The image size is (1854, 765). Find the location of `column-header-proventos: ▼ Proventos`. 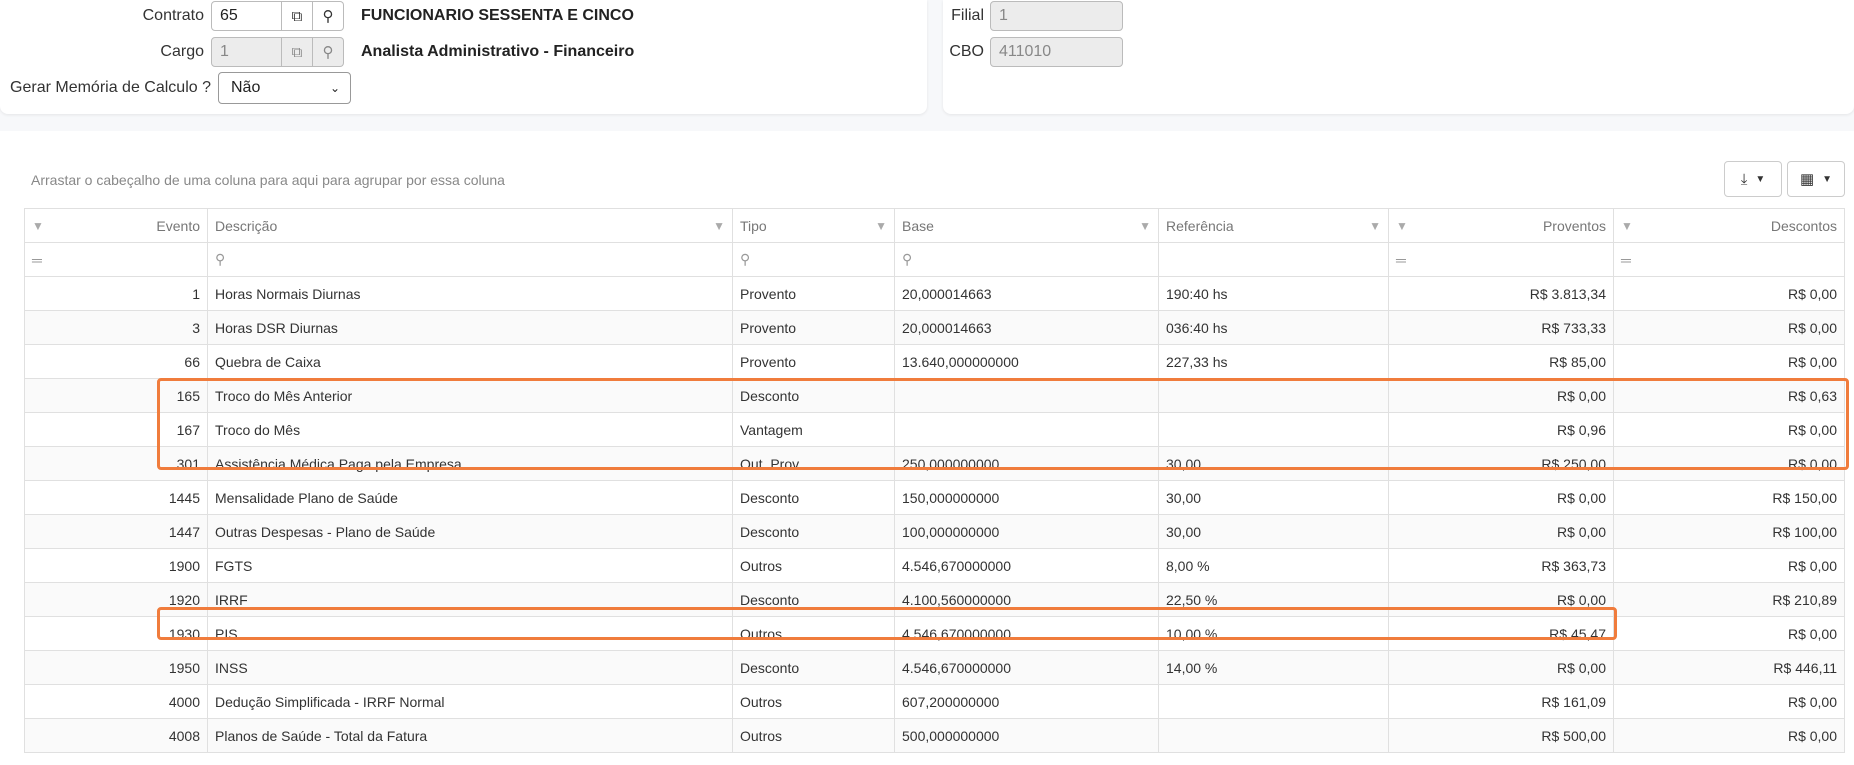

column-header-proventos: ▼ Proventos is located at coordinates (1501, 225).